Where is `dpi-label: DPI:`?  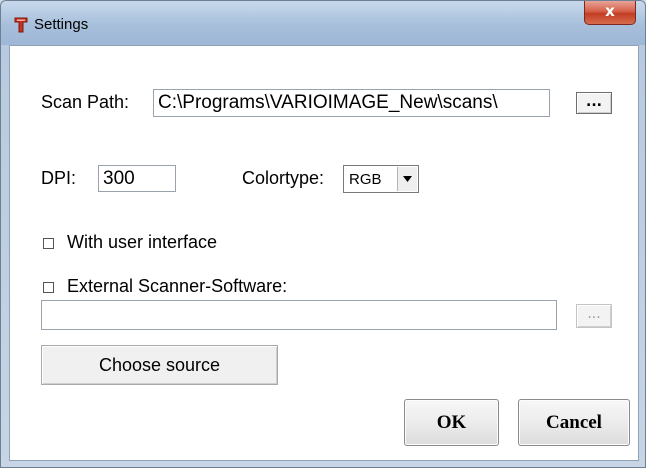 dpi-label: DPI: is located at coordinates (59, 178).